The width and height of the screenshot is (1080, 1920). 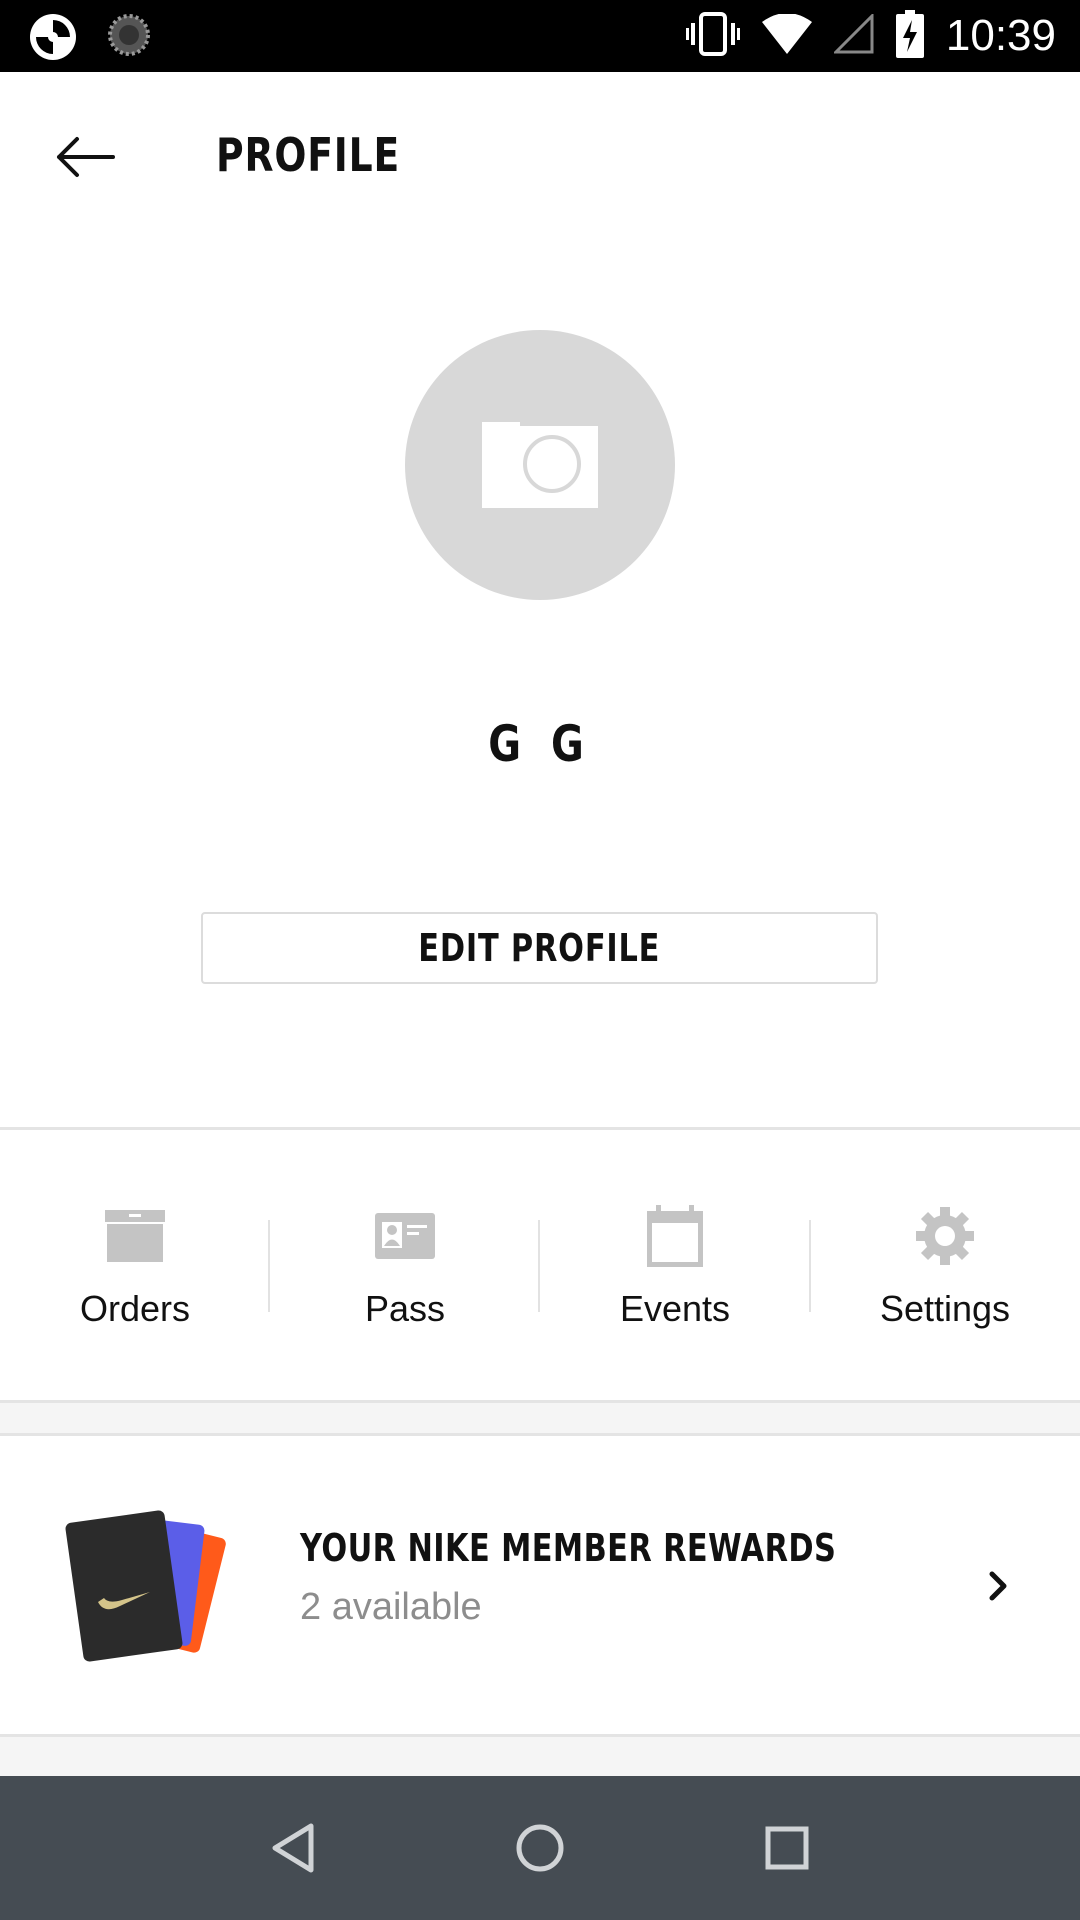 What do you see at coordinates (154, 1588) in the screenshot?
I see `reward-cards-icon` at bounding box center [154, 1588].